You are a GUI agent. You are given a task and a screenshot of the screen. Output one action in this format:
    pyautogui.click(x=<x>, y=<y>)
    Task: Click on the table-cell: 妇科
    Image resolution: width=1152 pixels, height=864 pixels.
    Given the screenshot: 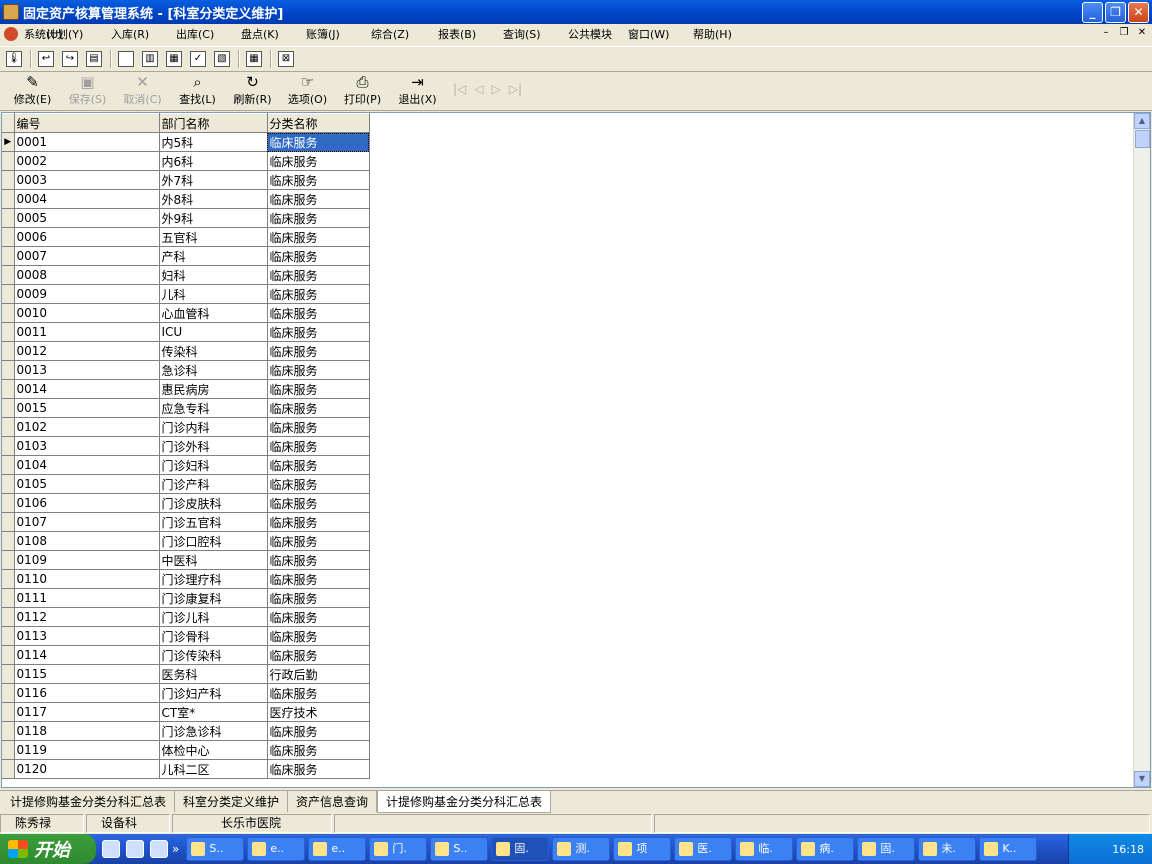 What is the action you would take?
    pyautogui.click(x=213, y=275)
    